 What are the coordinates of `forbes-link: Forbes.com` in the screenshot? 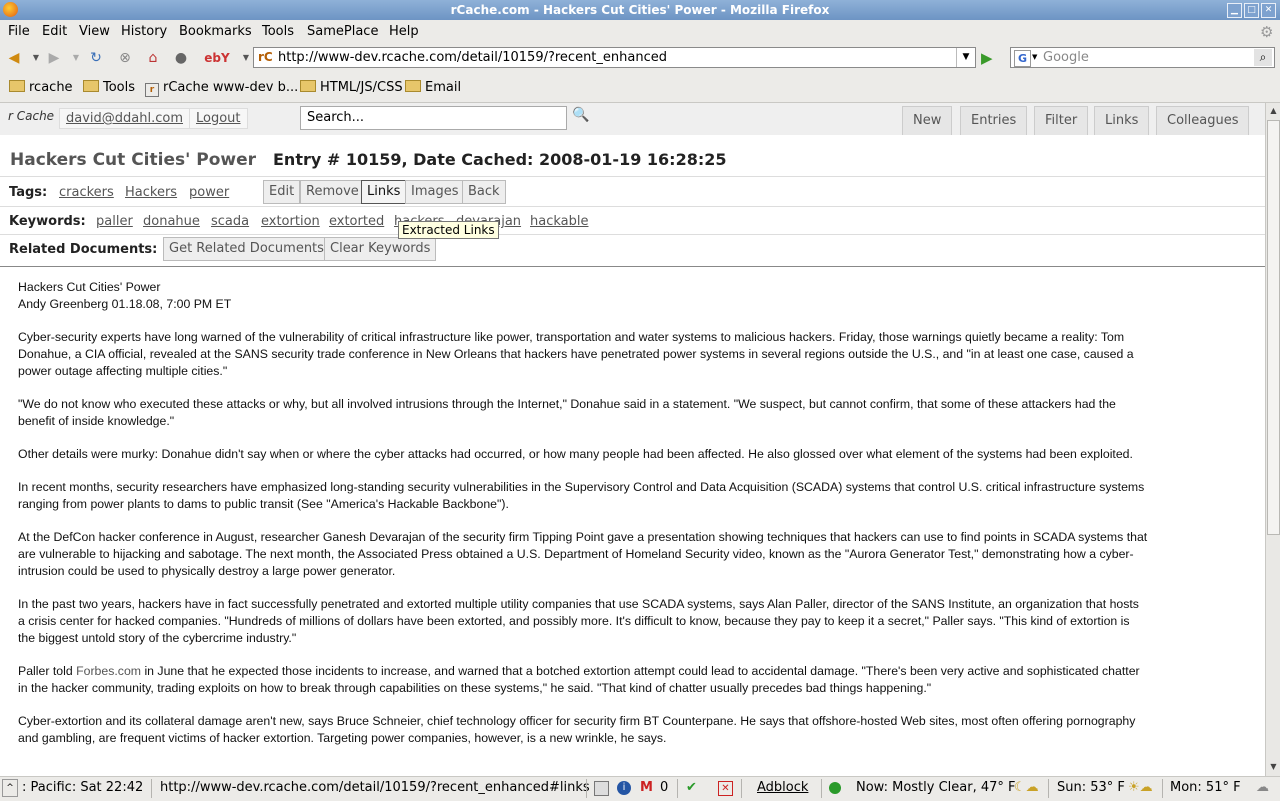 It's located at (108, 671).